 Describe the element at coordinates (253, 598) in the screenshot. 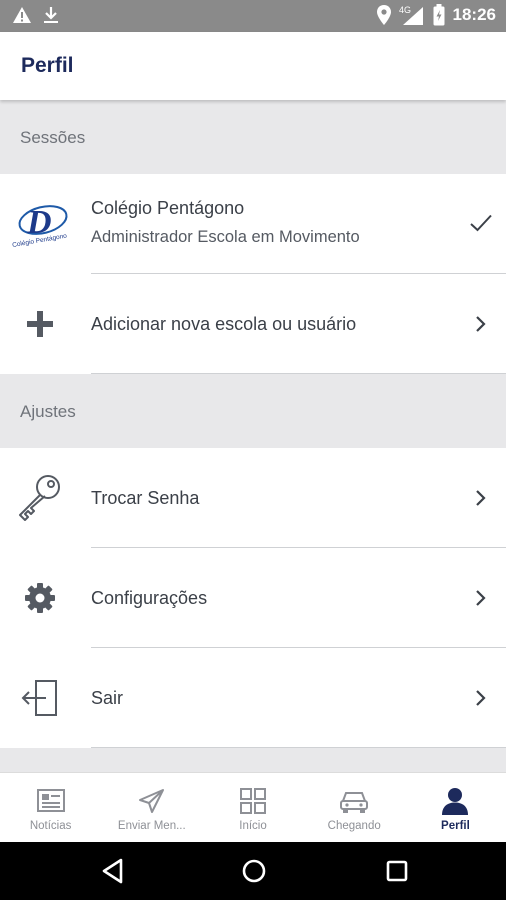

I see `settings-button: Configurações` at that location.